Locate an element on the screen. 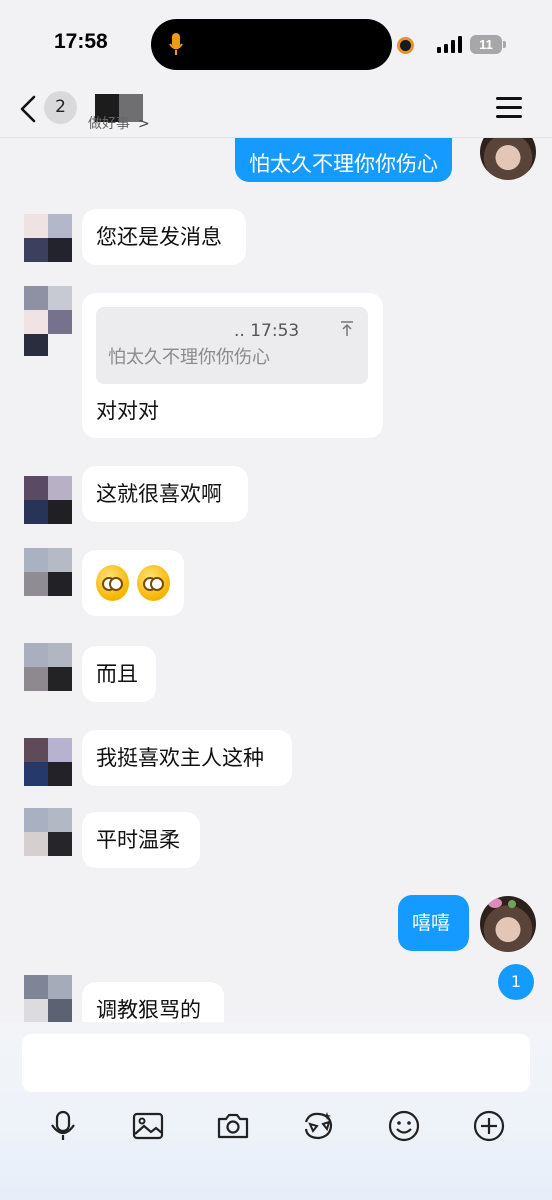  received-message-bubble: .. 17:53 怕太久不理你你伤心 对对对 is located at coordinates (232, 365).